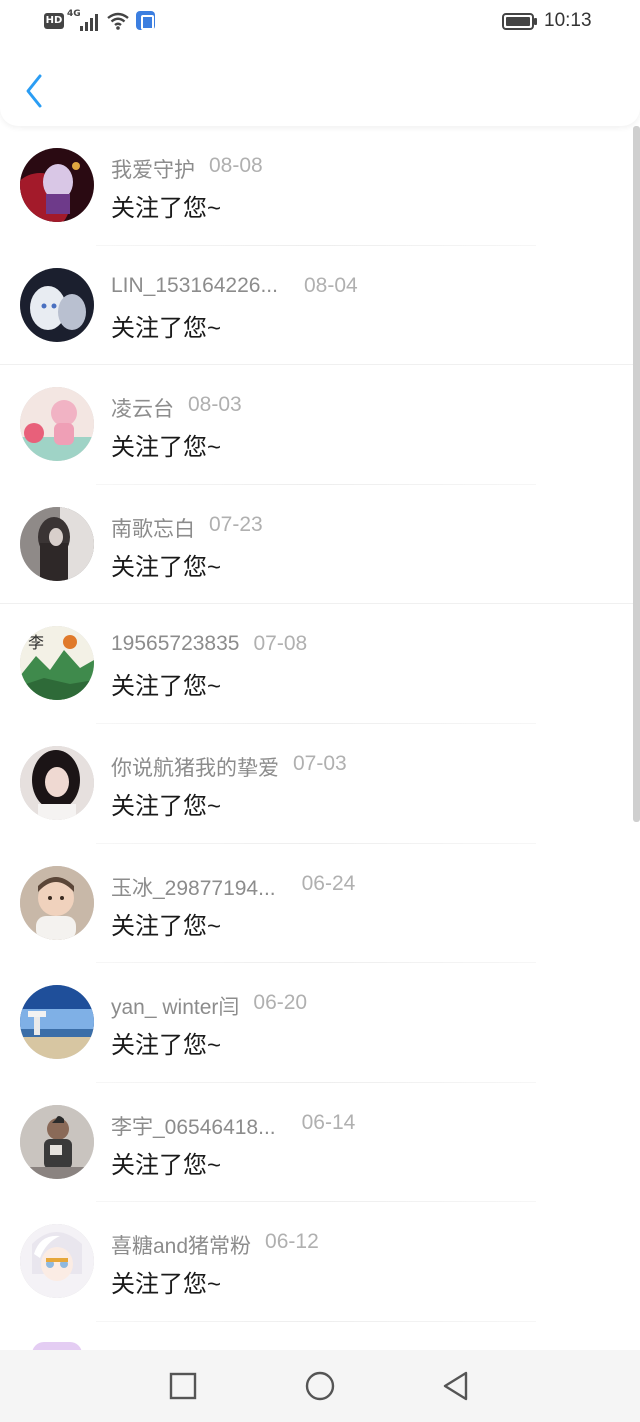 This screenshot has height=1422, width=640. Describe the element at coordinates (320, 22) in the screenshot. I see `status-bar: HD 4G 10:13` at that location.